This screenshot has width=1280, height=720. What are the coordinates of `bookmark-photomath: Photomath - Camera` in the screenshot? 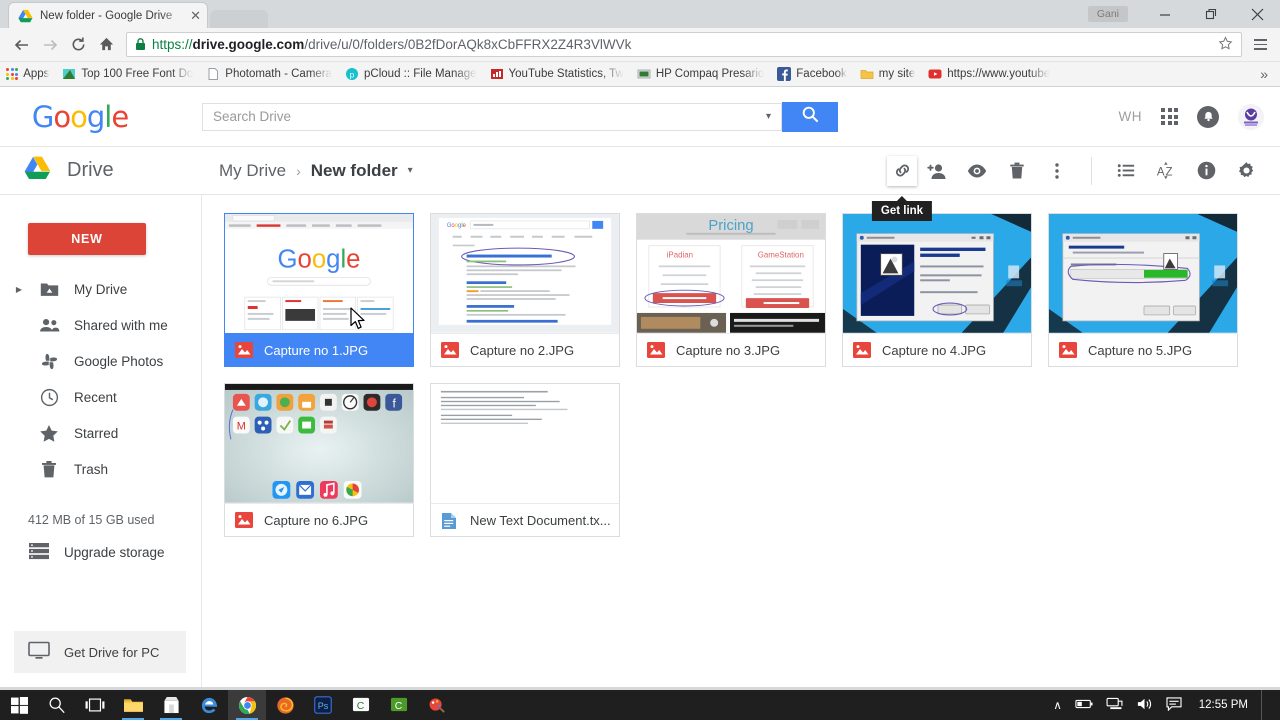 It's located at (269, 74).